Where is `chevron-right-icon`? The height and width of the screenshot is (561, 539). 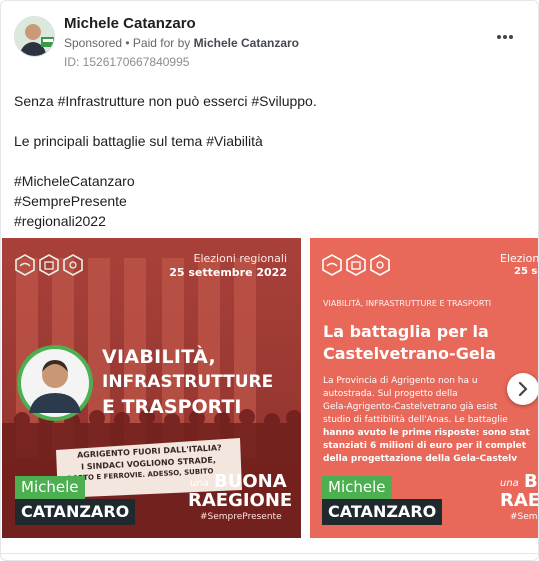
chevron-right-icon is located at coordinates (523, 389).